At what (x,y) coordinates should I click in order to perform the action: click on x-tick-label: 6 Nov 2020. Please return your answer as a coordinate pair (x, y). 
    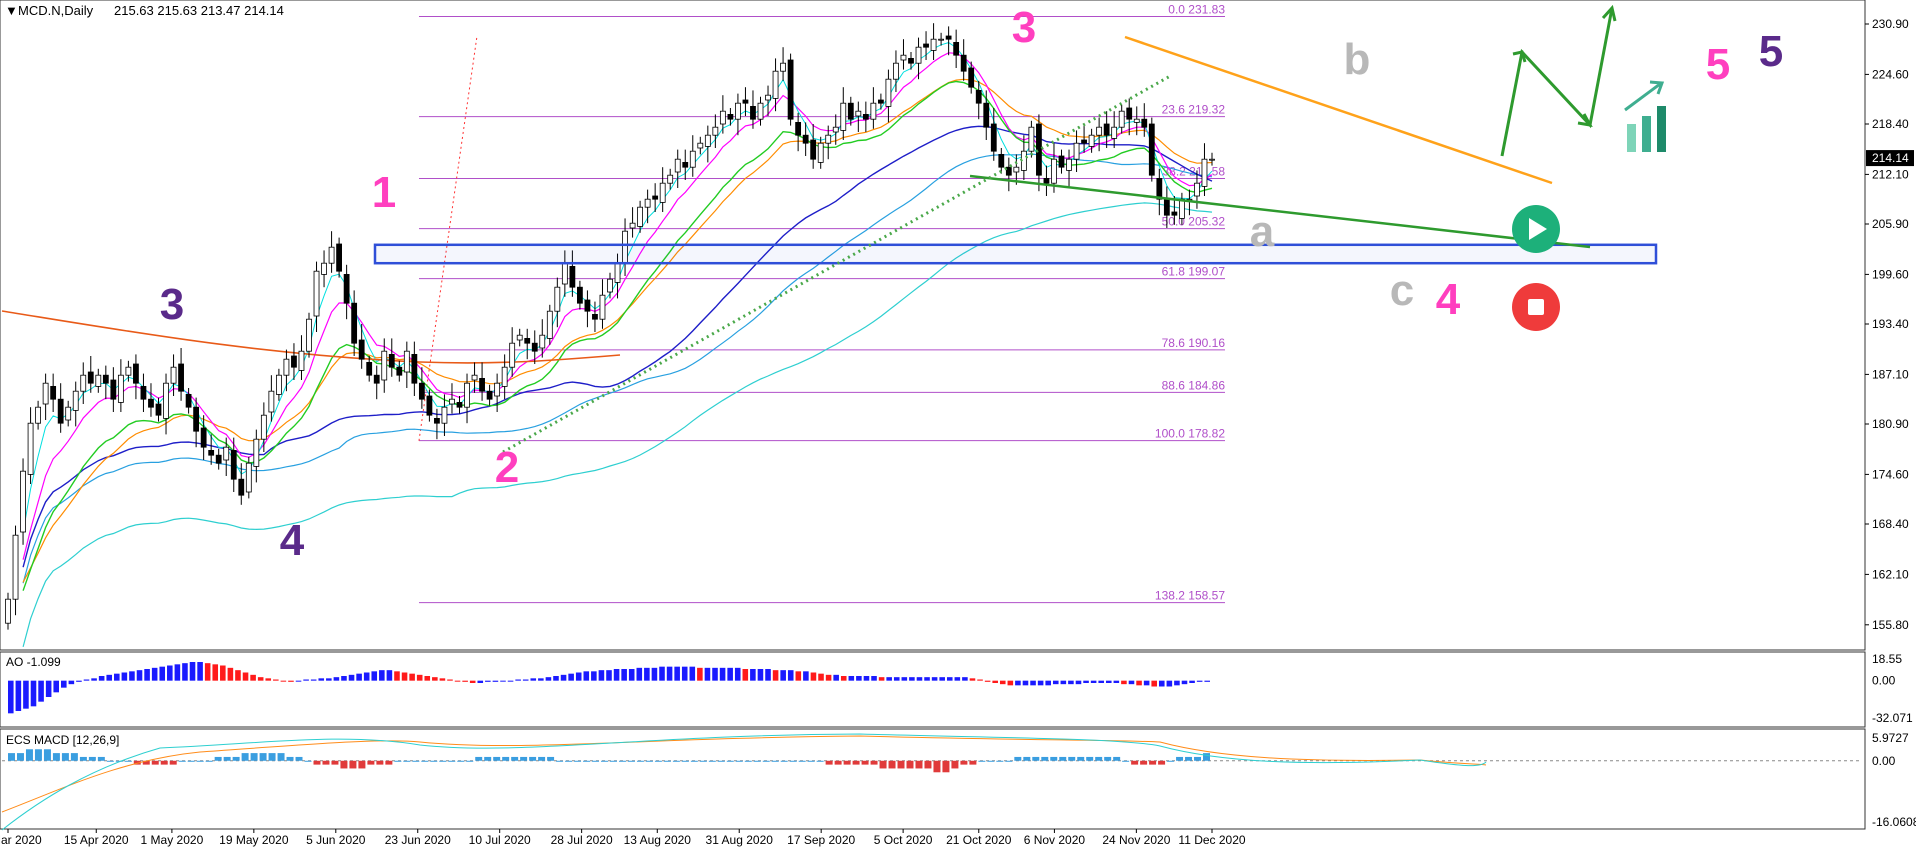
    Looking at the image, I should click on (1055, 840).